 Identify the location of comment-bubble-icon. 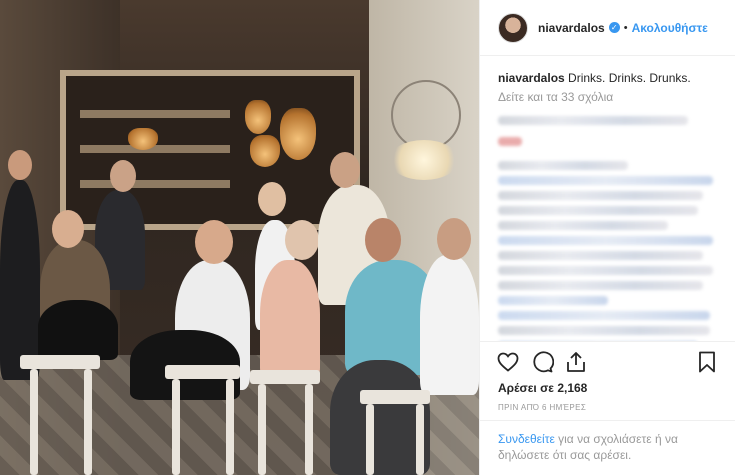
(542, 362).